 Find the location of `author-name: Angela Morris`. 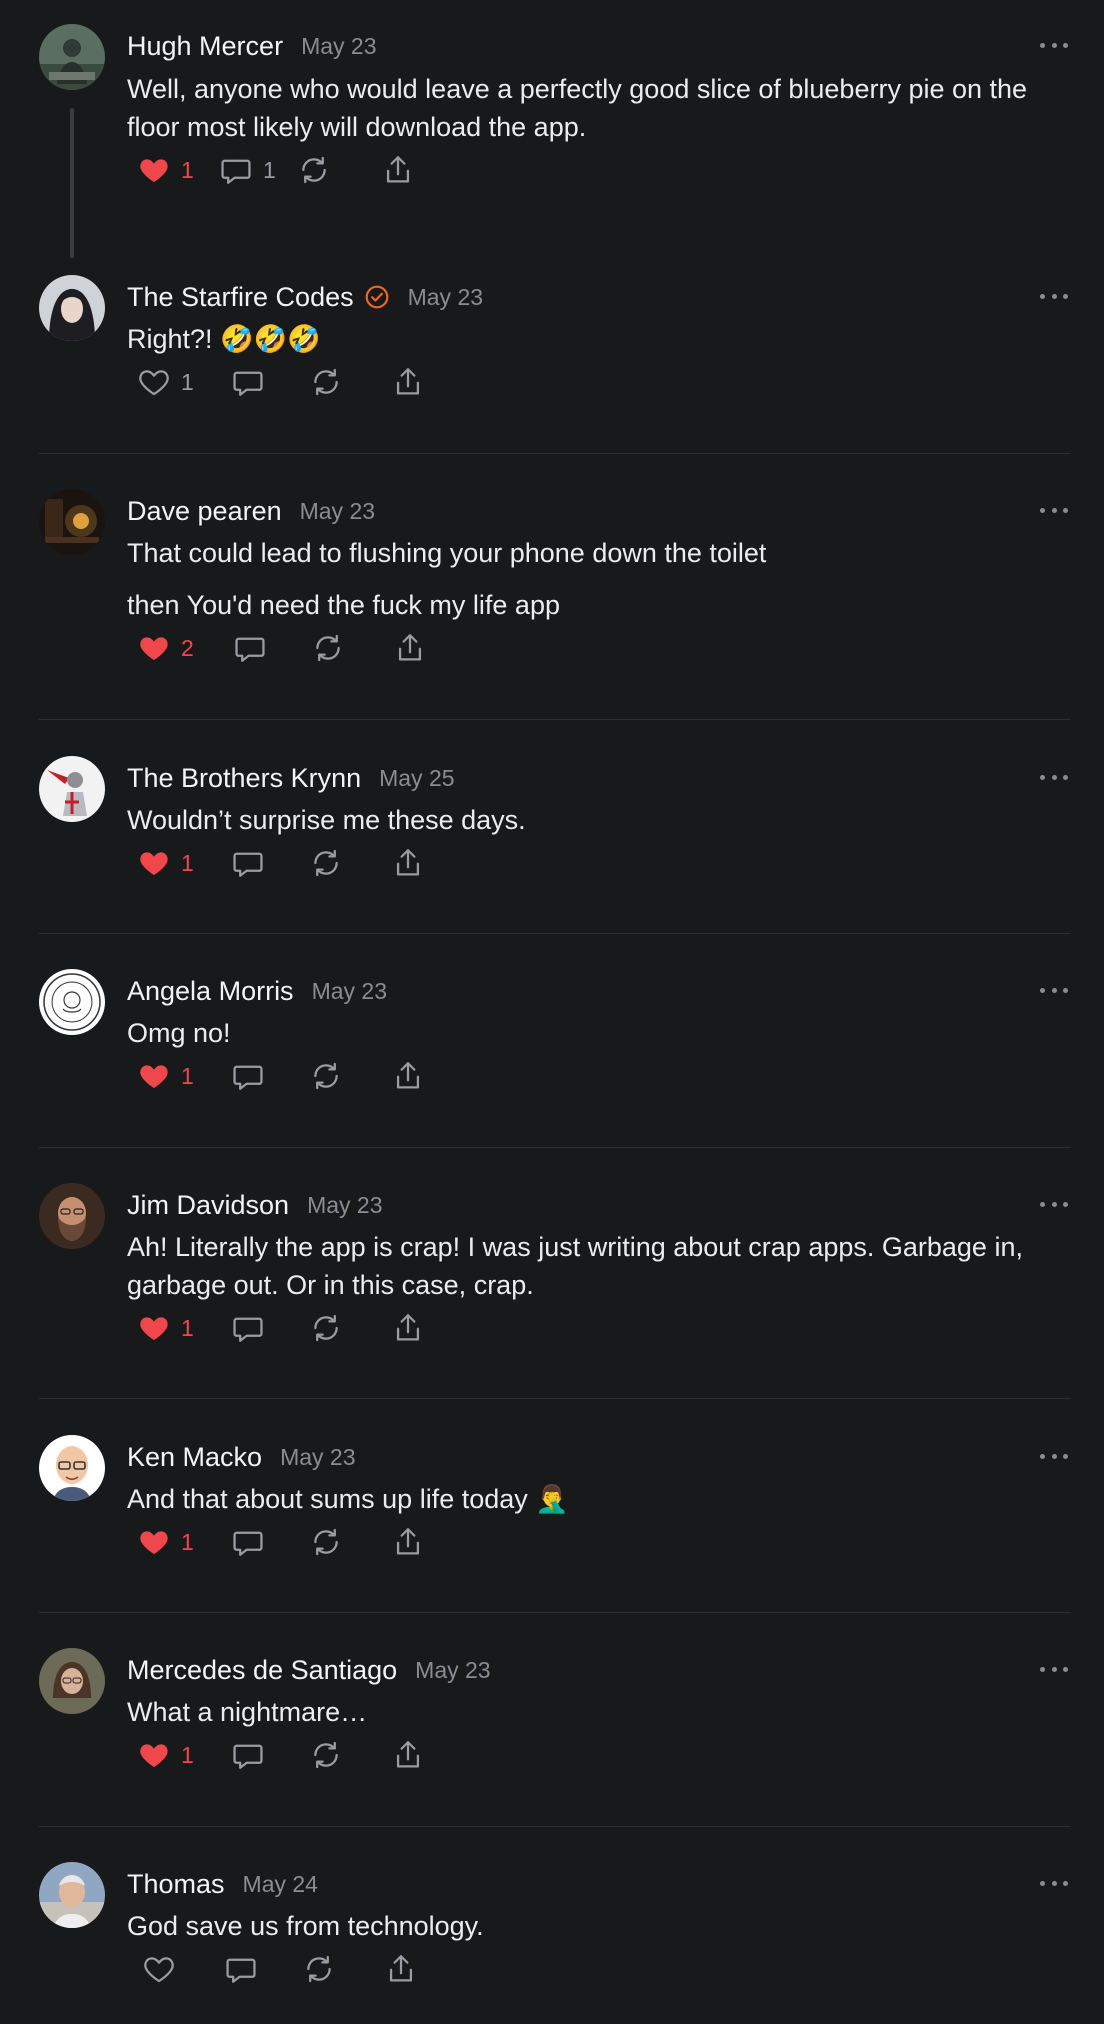

author-name: Angela Morris is located at coordinates (210, 991).